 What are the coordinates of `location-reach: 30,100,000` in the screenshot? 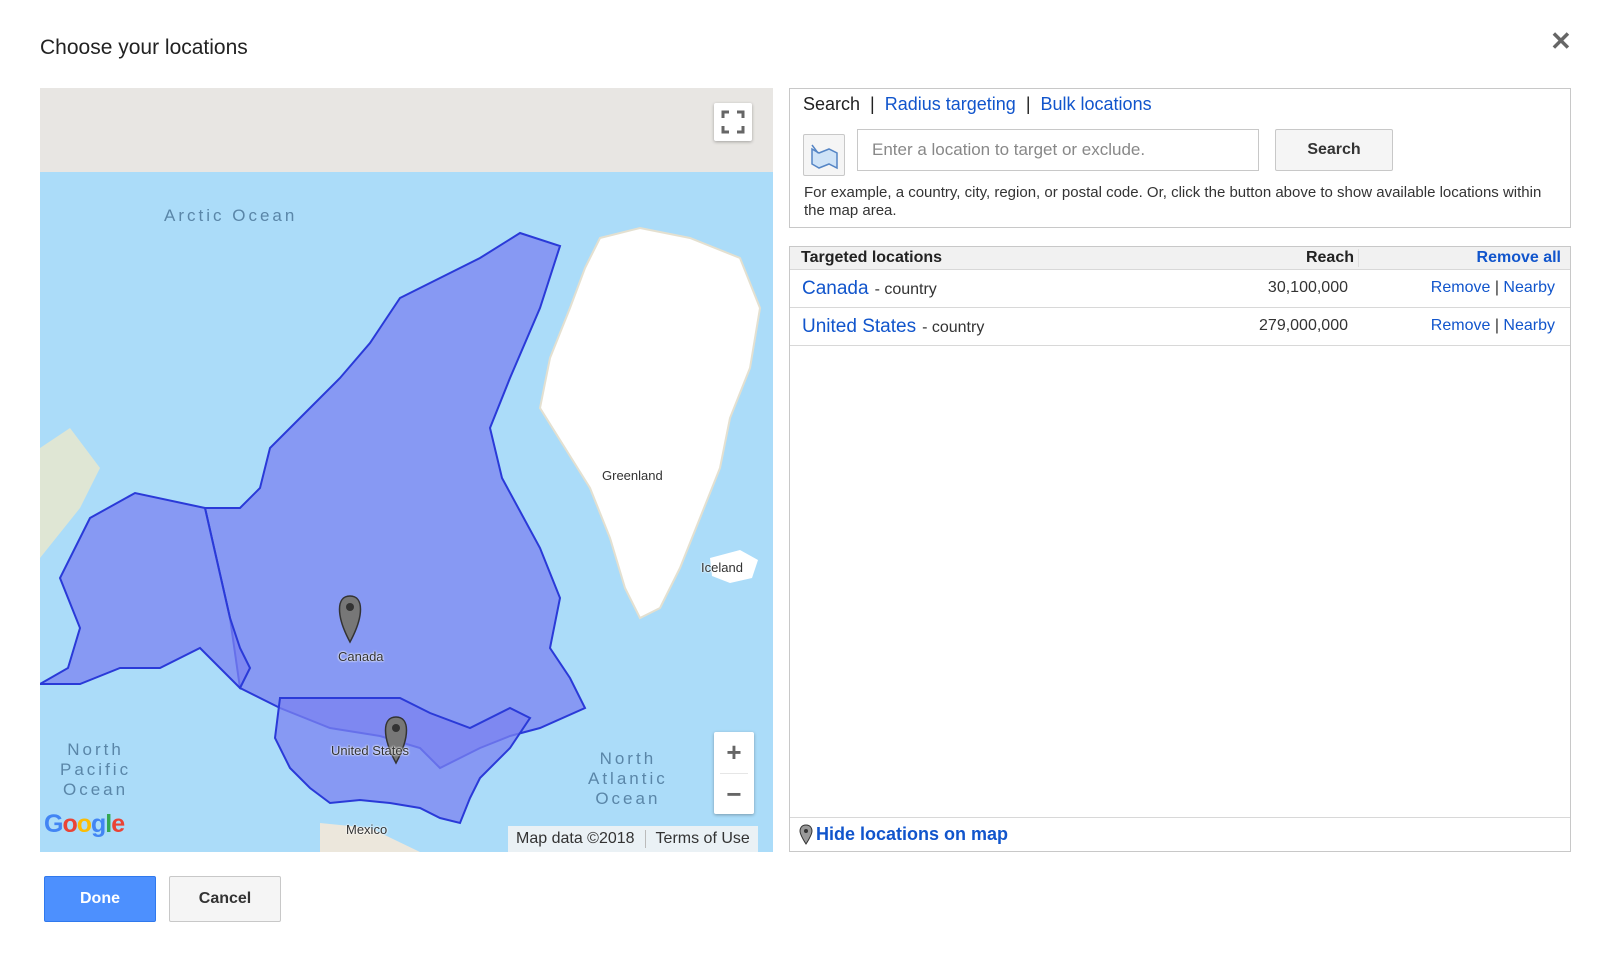 It's located at (1307, 287).